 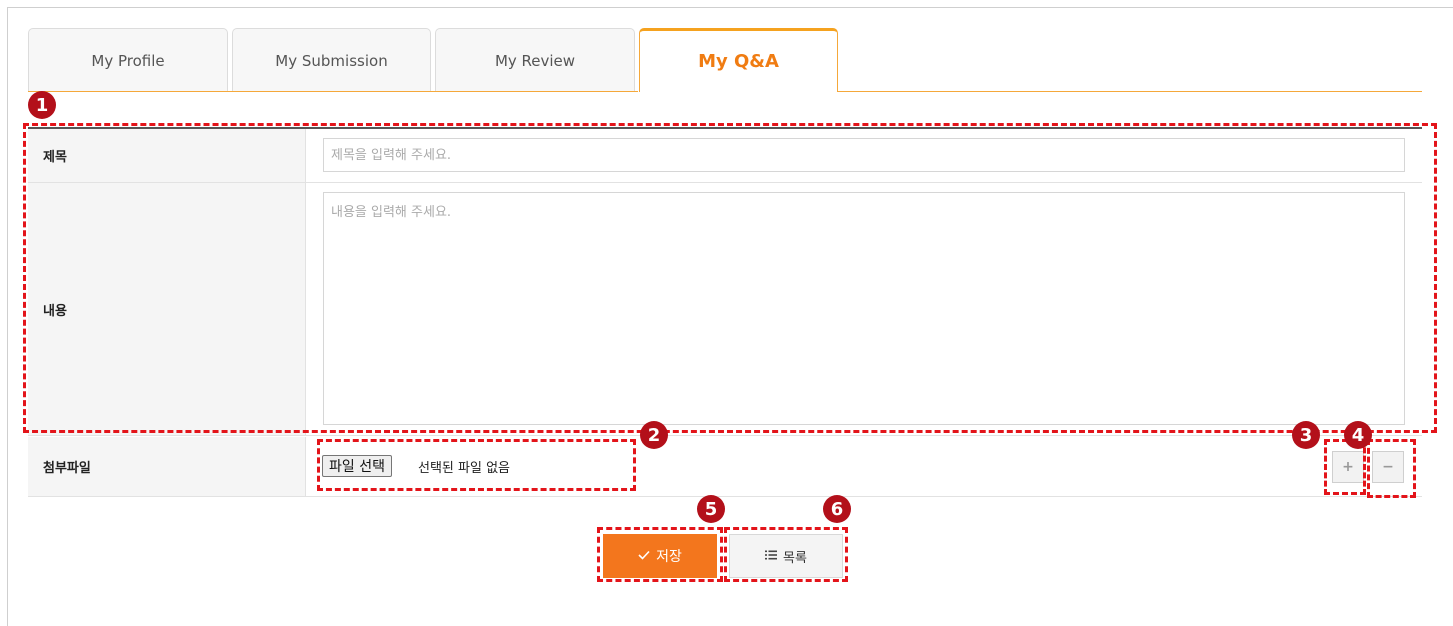 What do you see at coordinates (535, 60) in the screenshot?
I see `tab-my-review: My Review` at bounding box center [535, 60].